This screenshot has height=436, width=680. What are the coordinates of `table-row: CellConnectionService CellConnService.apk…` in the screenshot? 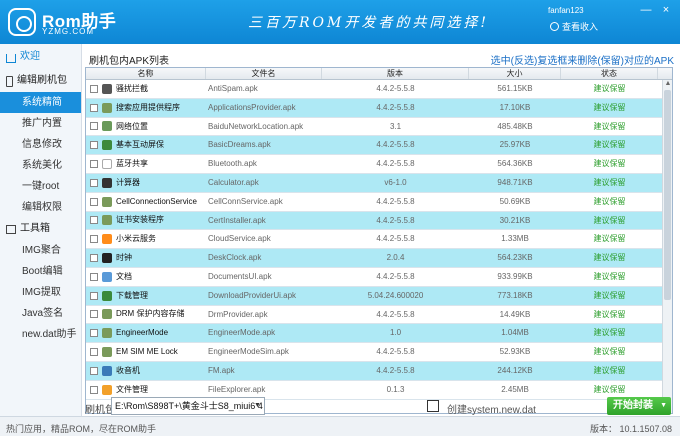 It's located at (379, 202).